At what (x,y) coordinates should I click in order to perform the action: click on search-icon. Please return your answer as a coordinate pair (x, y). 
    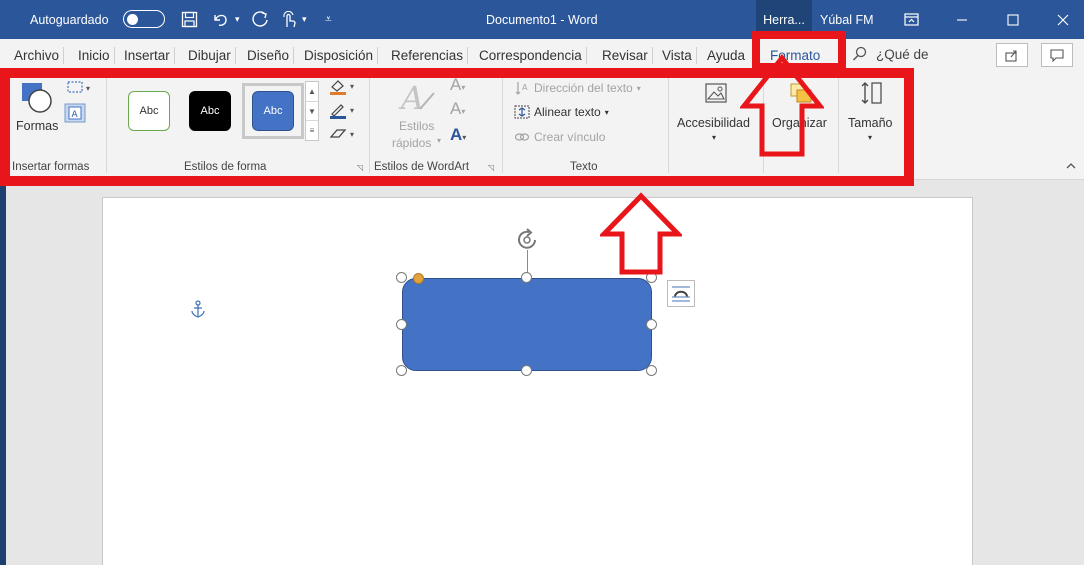
    Looking at the image, I should click on (859, 53).